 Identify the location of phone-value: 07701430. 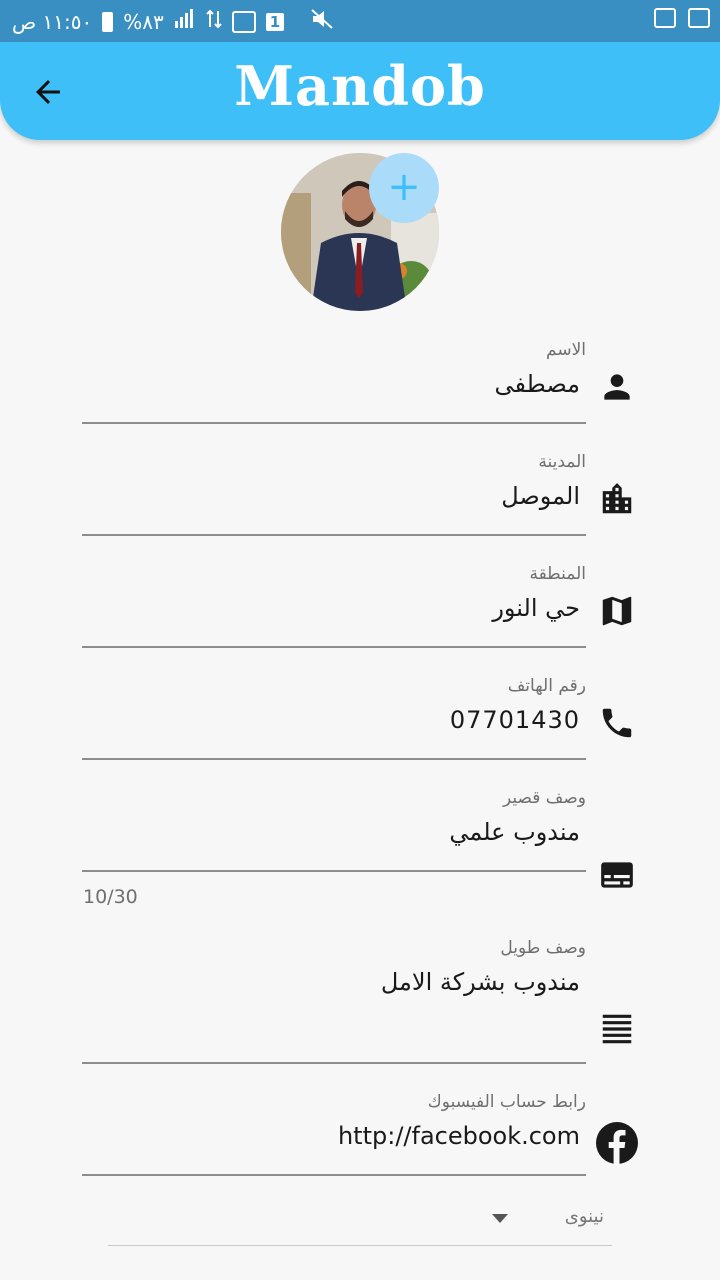
(515, 720).